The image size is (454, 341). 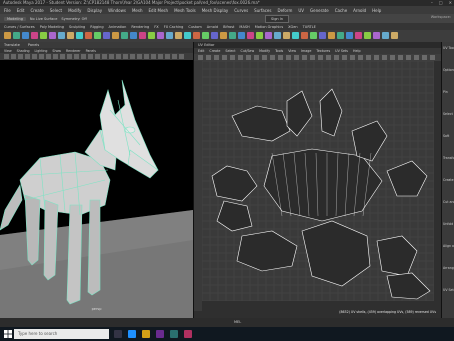 What do you see at coordinates (446, 136) in the screenshot?
I see `toolkit-section-soft: Soft` at bounding box center [446, 136].